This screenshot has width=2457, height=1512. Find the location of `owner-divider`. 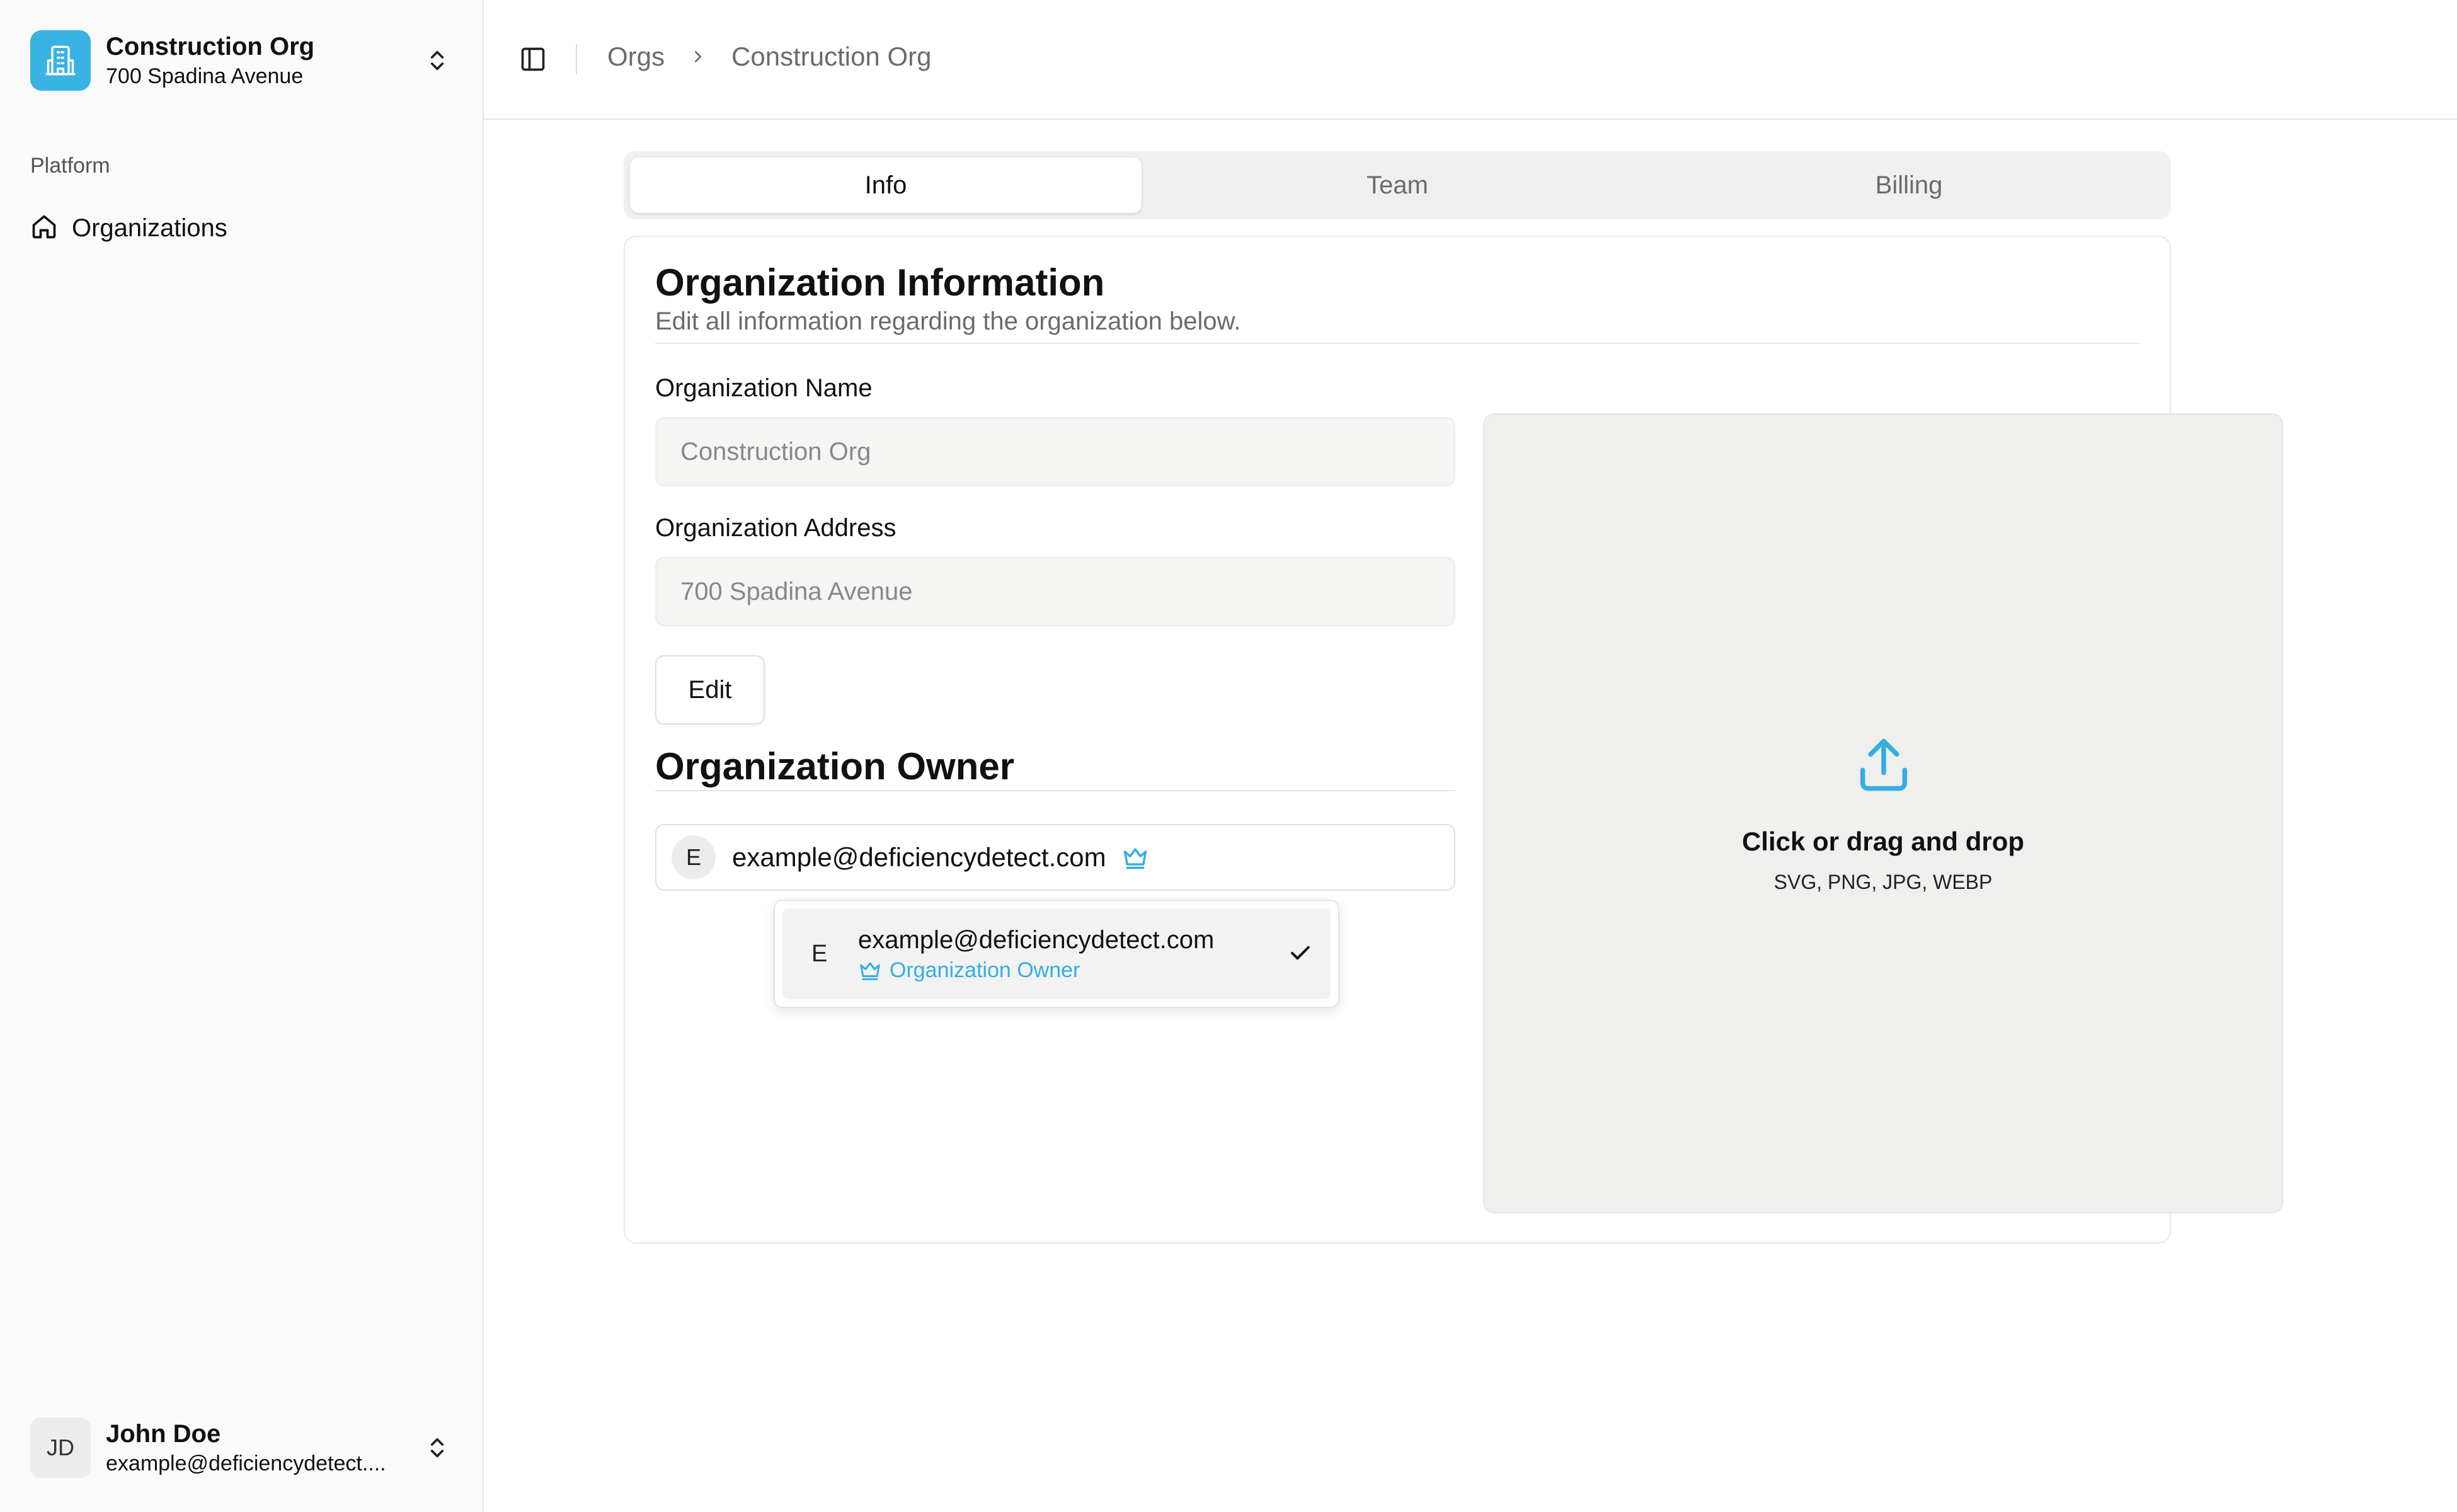

owner-divider is located at coordinates (1055, 790).